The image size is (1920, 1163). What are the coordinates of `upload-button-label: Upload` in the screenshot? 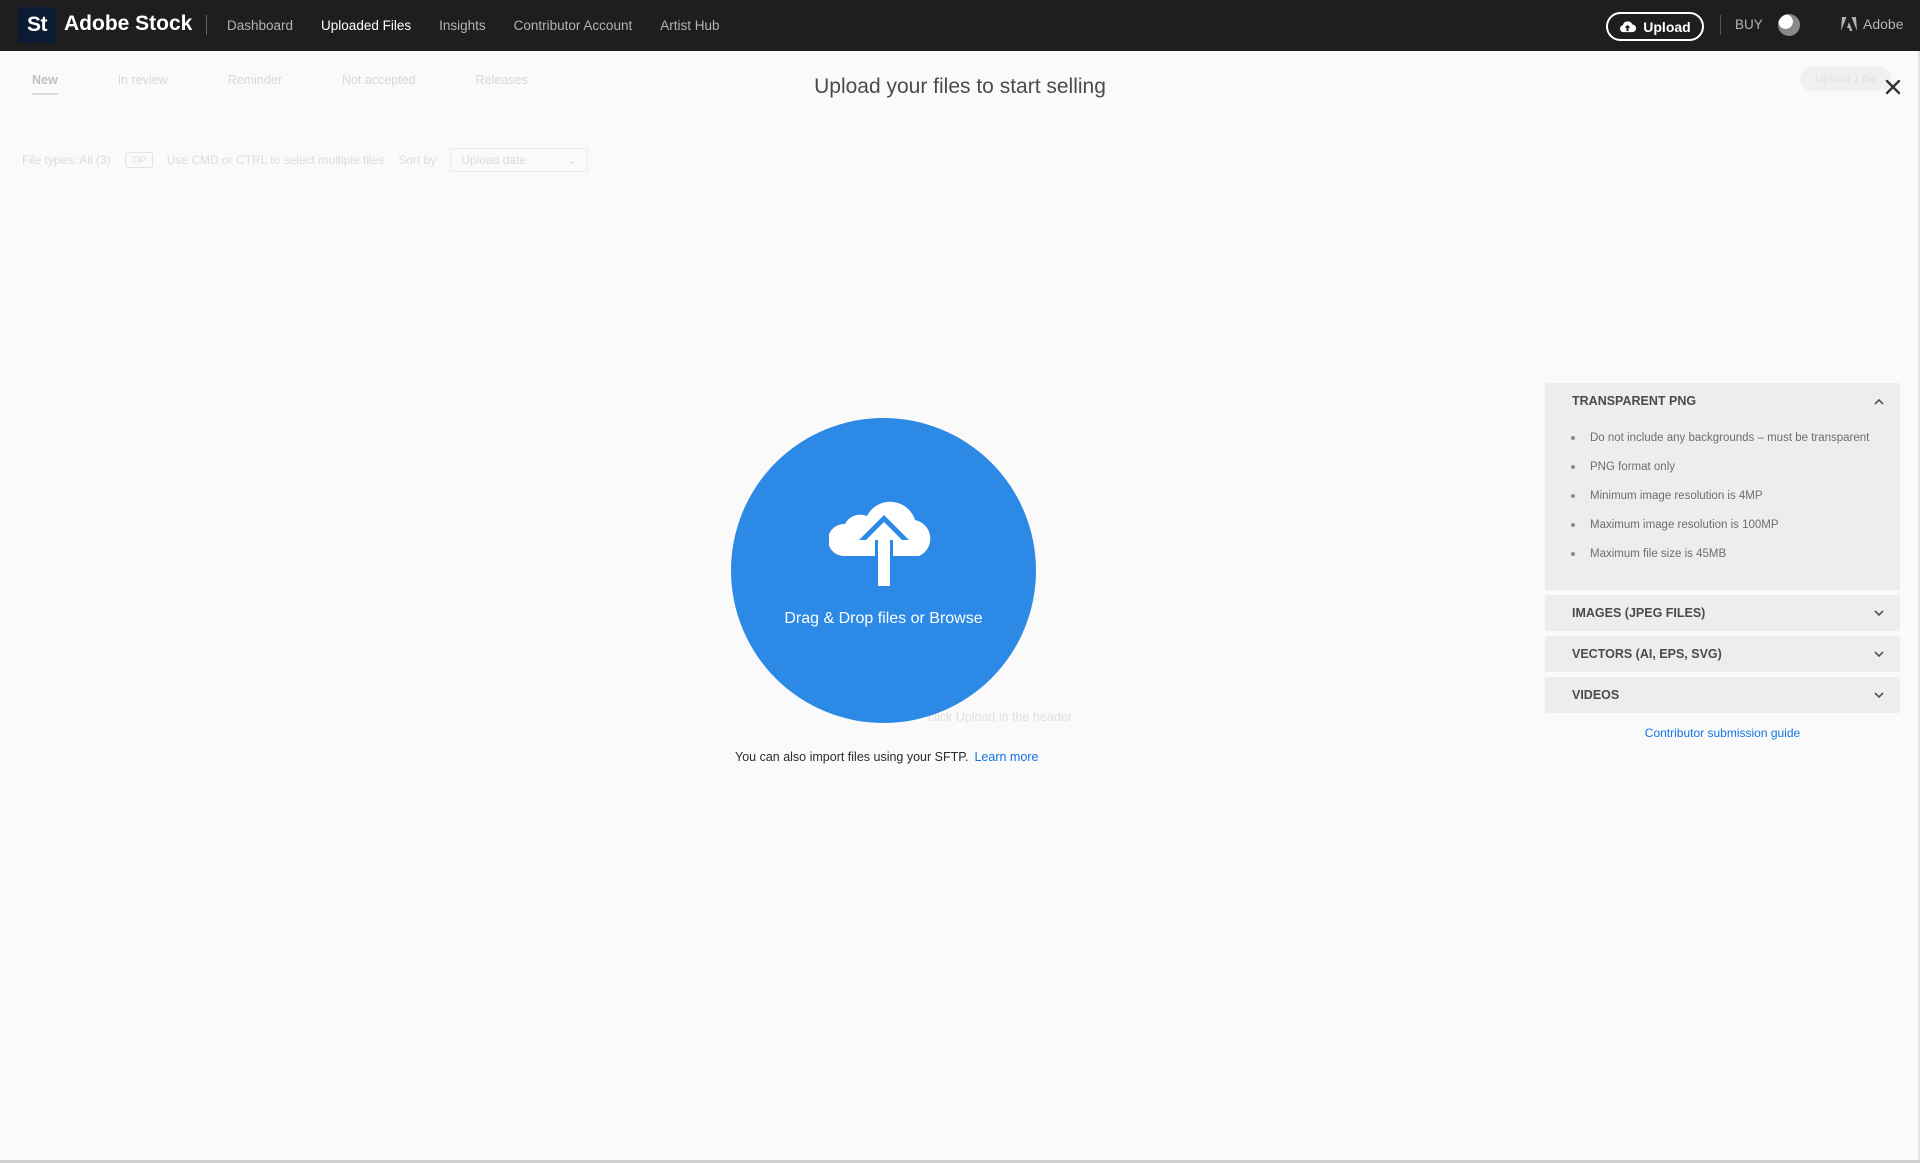 It's located at (1667, 26).